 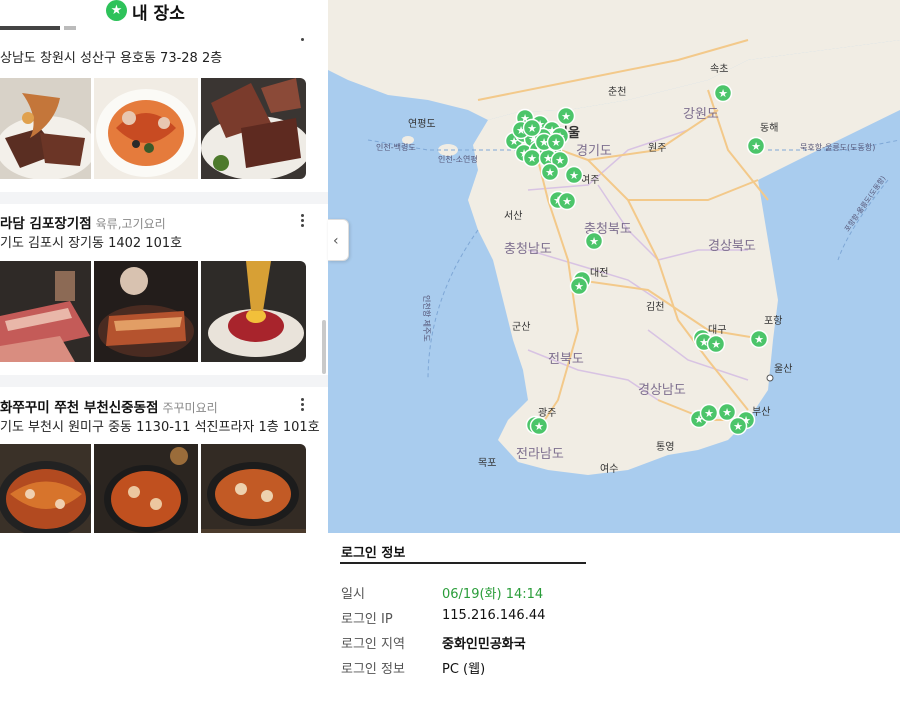 What do you see at coordinates (427, 318) in the screenshot?
I see `map-label-incheon-jeju: 인천항 제주도` at bounding box center [427, 318].